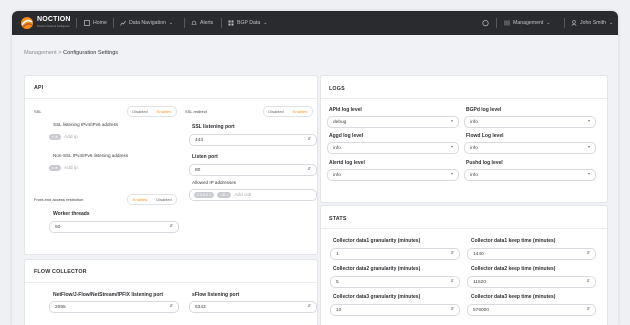 The image size is (630, 325). What do you see at coordinates (531, 310) in the screenshot?
I see `collector3-keep-input: 576000 ⇵` at bounding box center [531, 310].